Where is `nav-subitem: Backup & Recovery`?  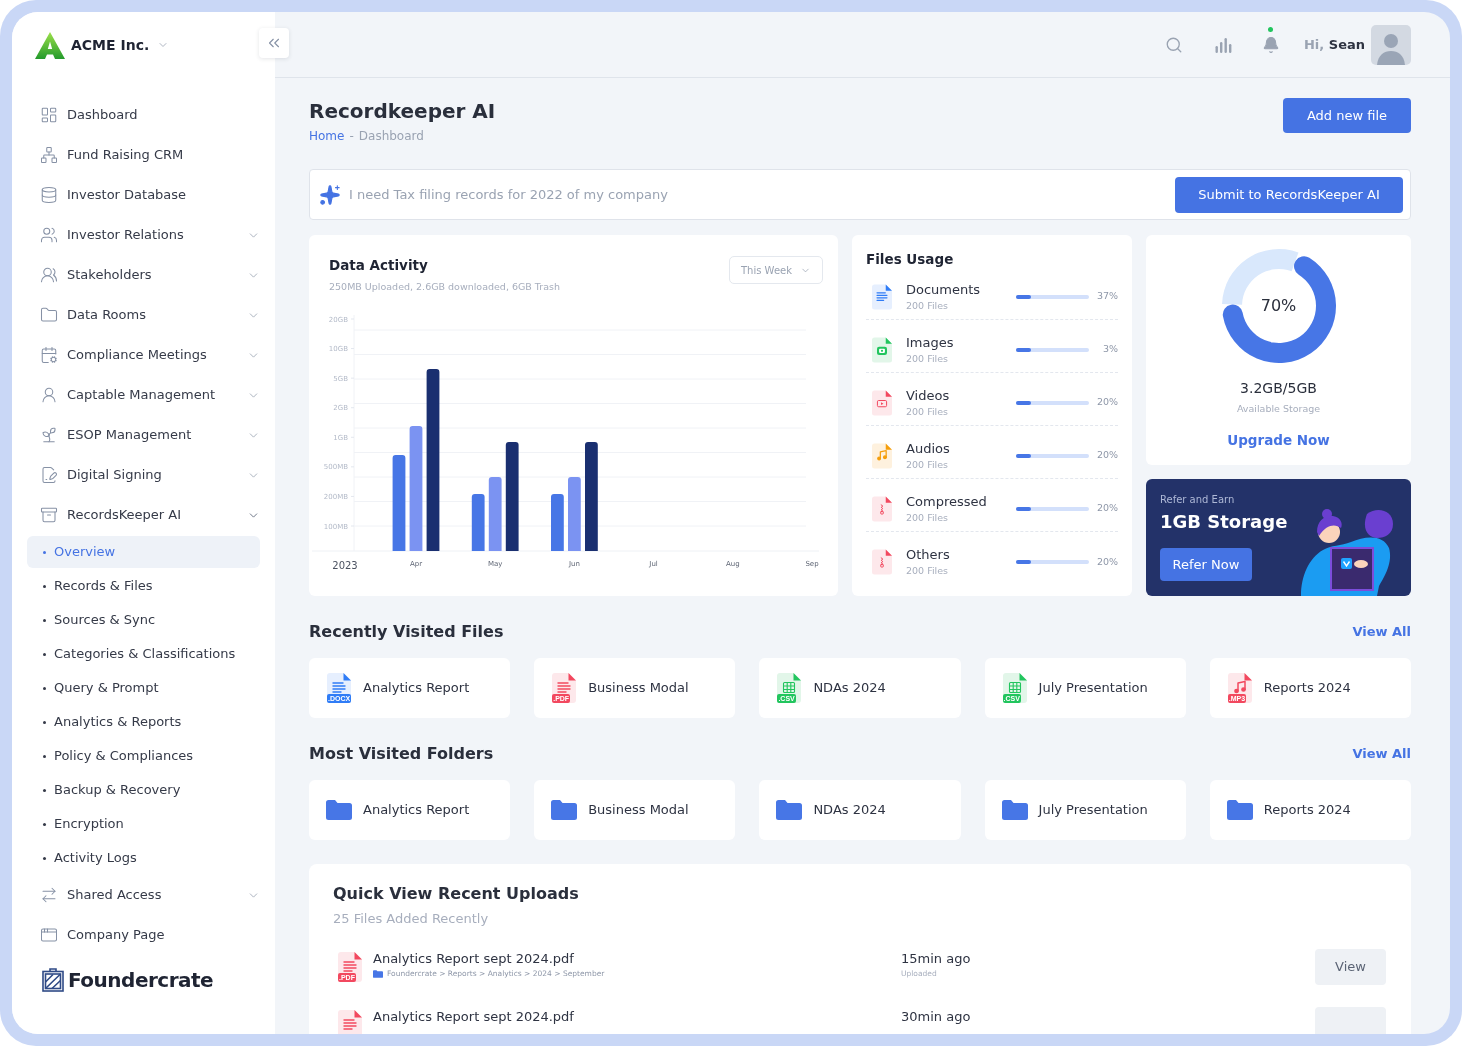 nav-subitem: Backup & Recovery is located at coordinates (143, 790).